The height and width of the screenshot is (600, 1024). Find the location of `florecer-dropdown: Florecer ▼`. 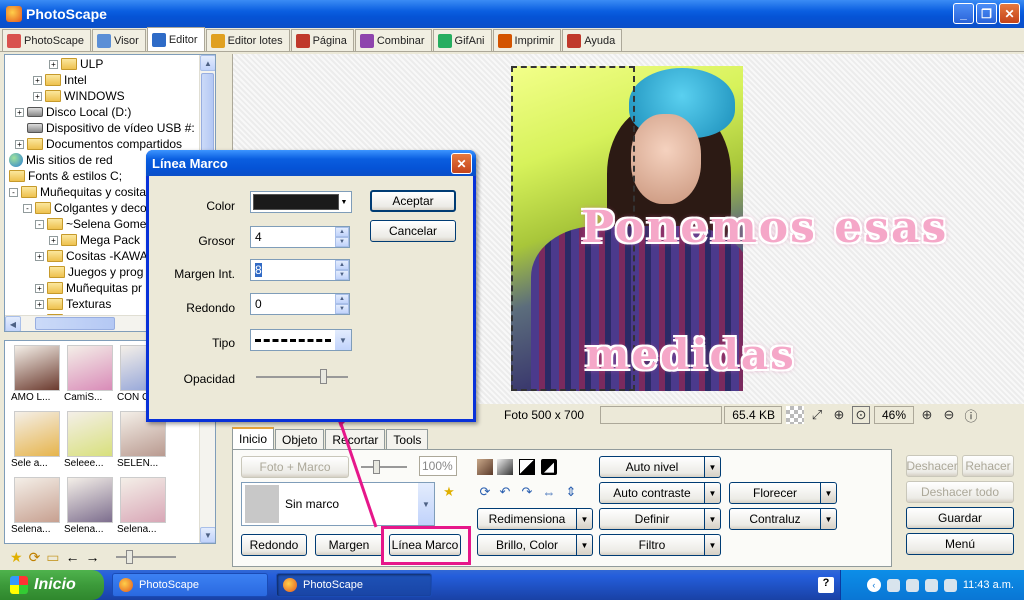

florecer-dropdown: Florecer ▼ is located at coordinates (783, 493).